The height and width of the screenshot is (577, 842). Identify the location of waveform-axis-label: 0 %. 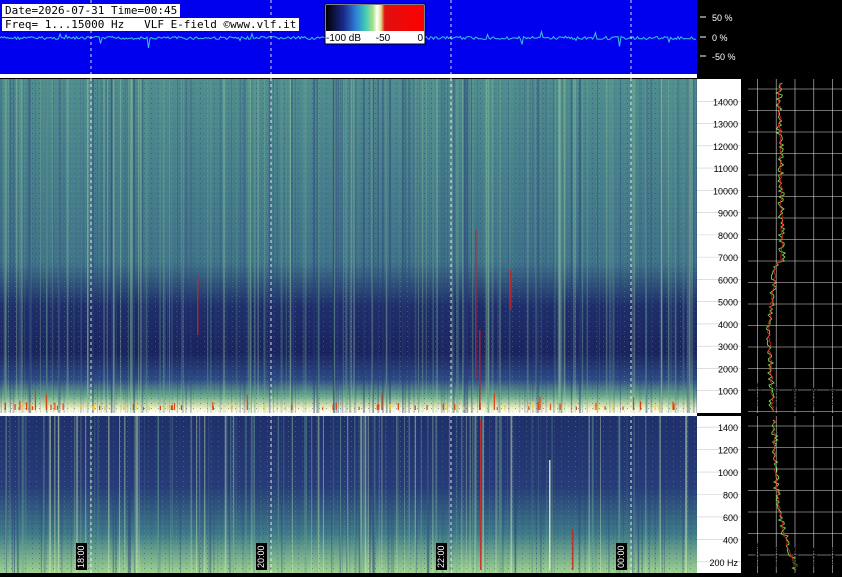
(720, 38).